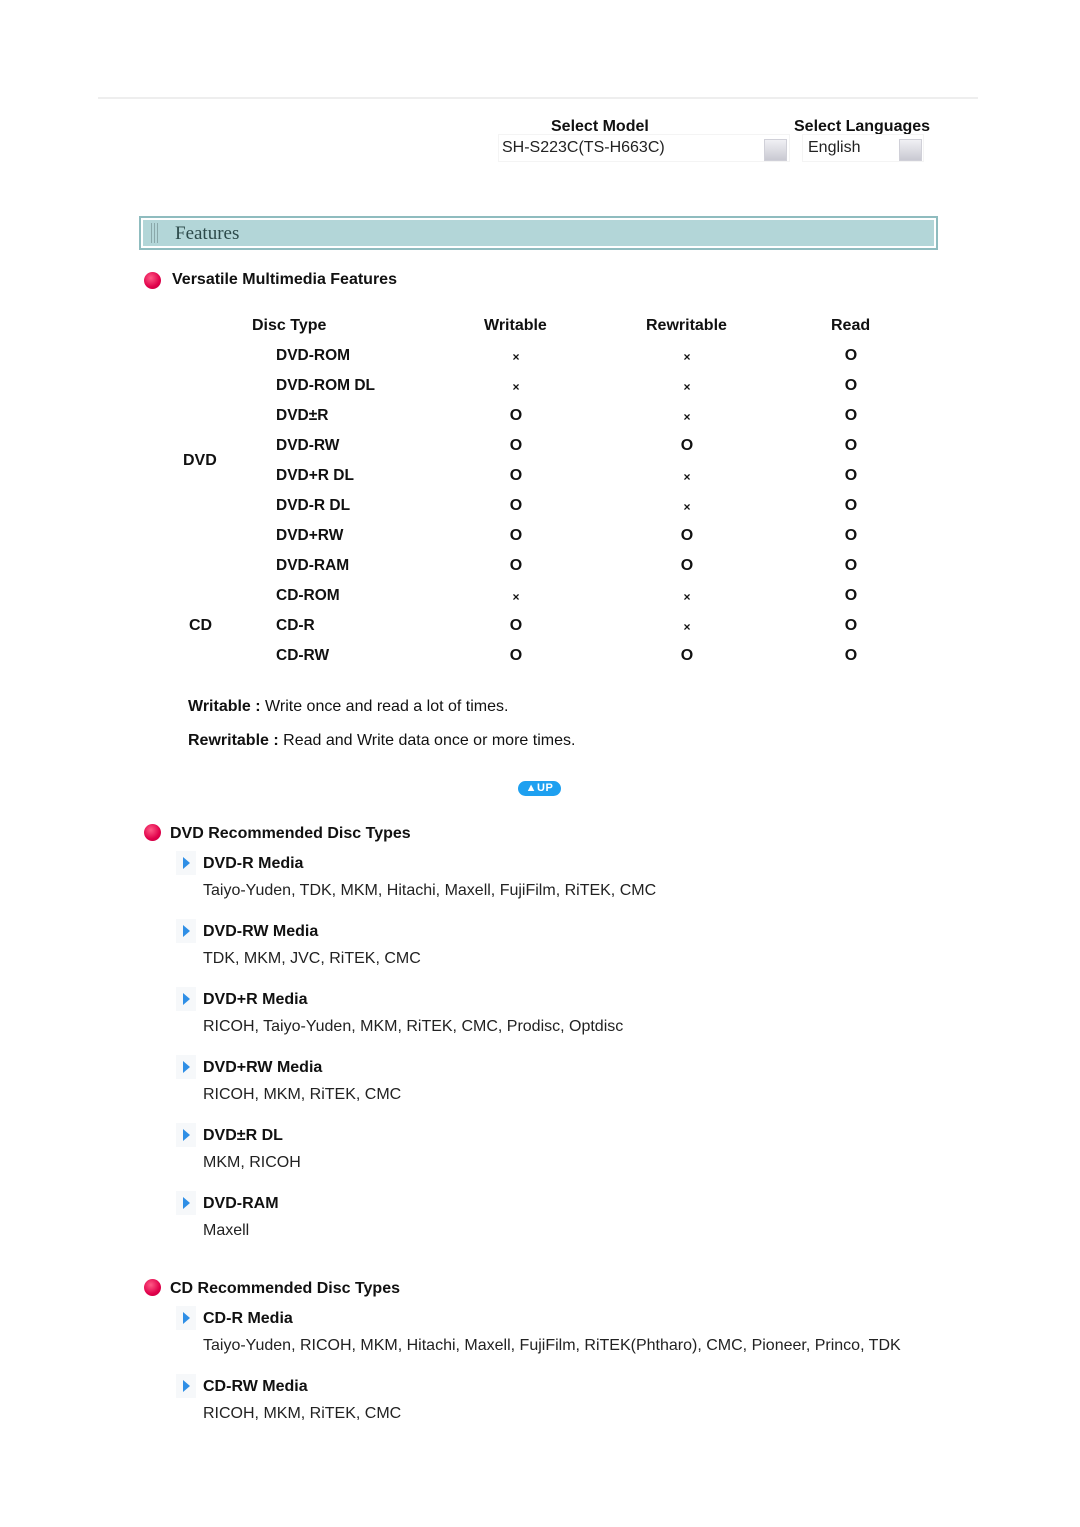 Image resolution: width=1080 pixels, height=1527 pixels. I want to click on disc-type-cell: CD-ROM, so click(308, 595).